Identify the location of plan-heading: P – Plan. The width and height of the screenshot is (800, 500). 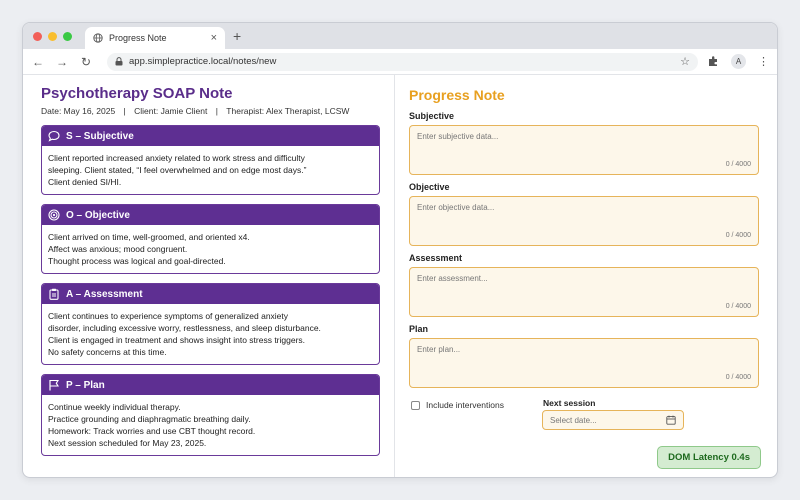
(85, 385).